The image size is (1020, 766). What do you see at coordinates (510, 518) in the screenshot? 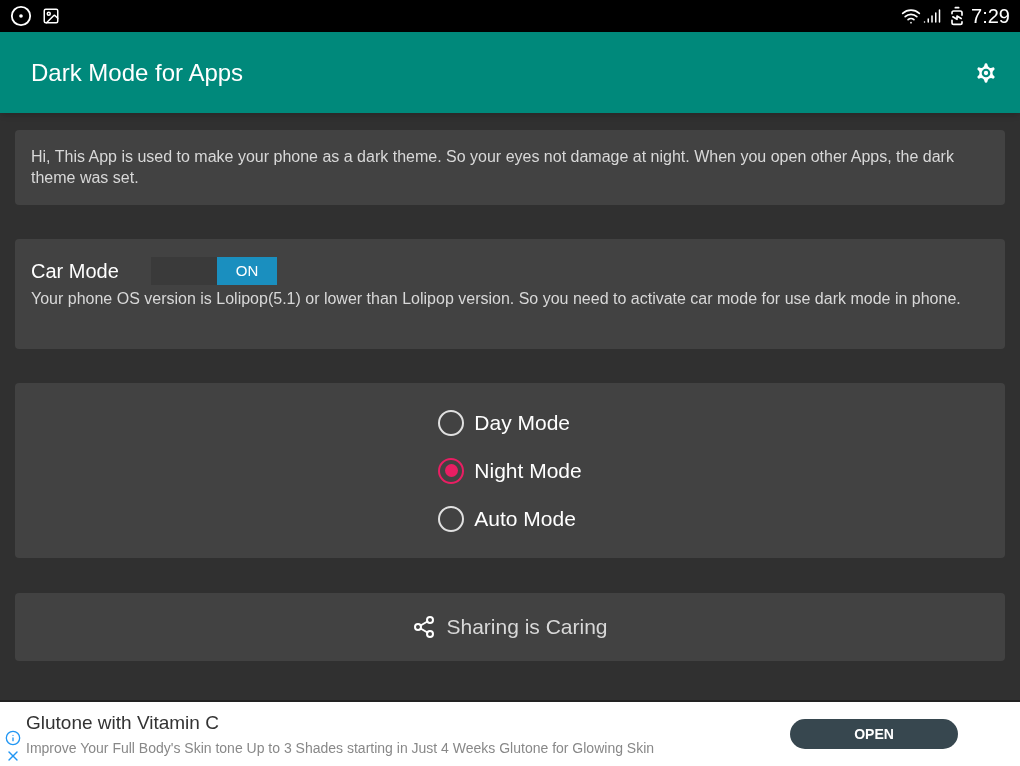
I see `mode-radio: Auto Mode` at bounding box center [510, 518].